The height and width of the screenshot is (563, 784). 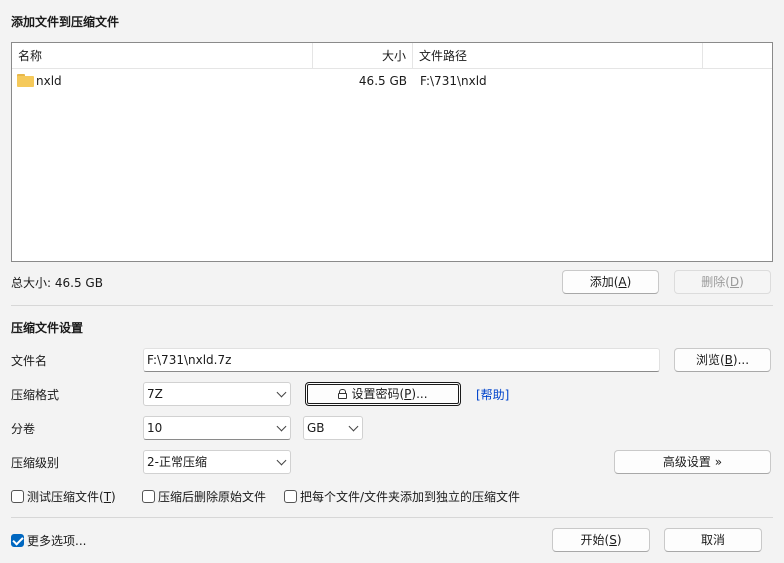 What do you see at coordinates (453, 81) in the screenshot?
I see `file-path: F:\731\nxld` at bounding box center [453, 81].